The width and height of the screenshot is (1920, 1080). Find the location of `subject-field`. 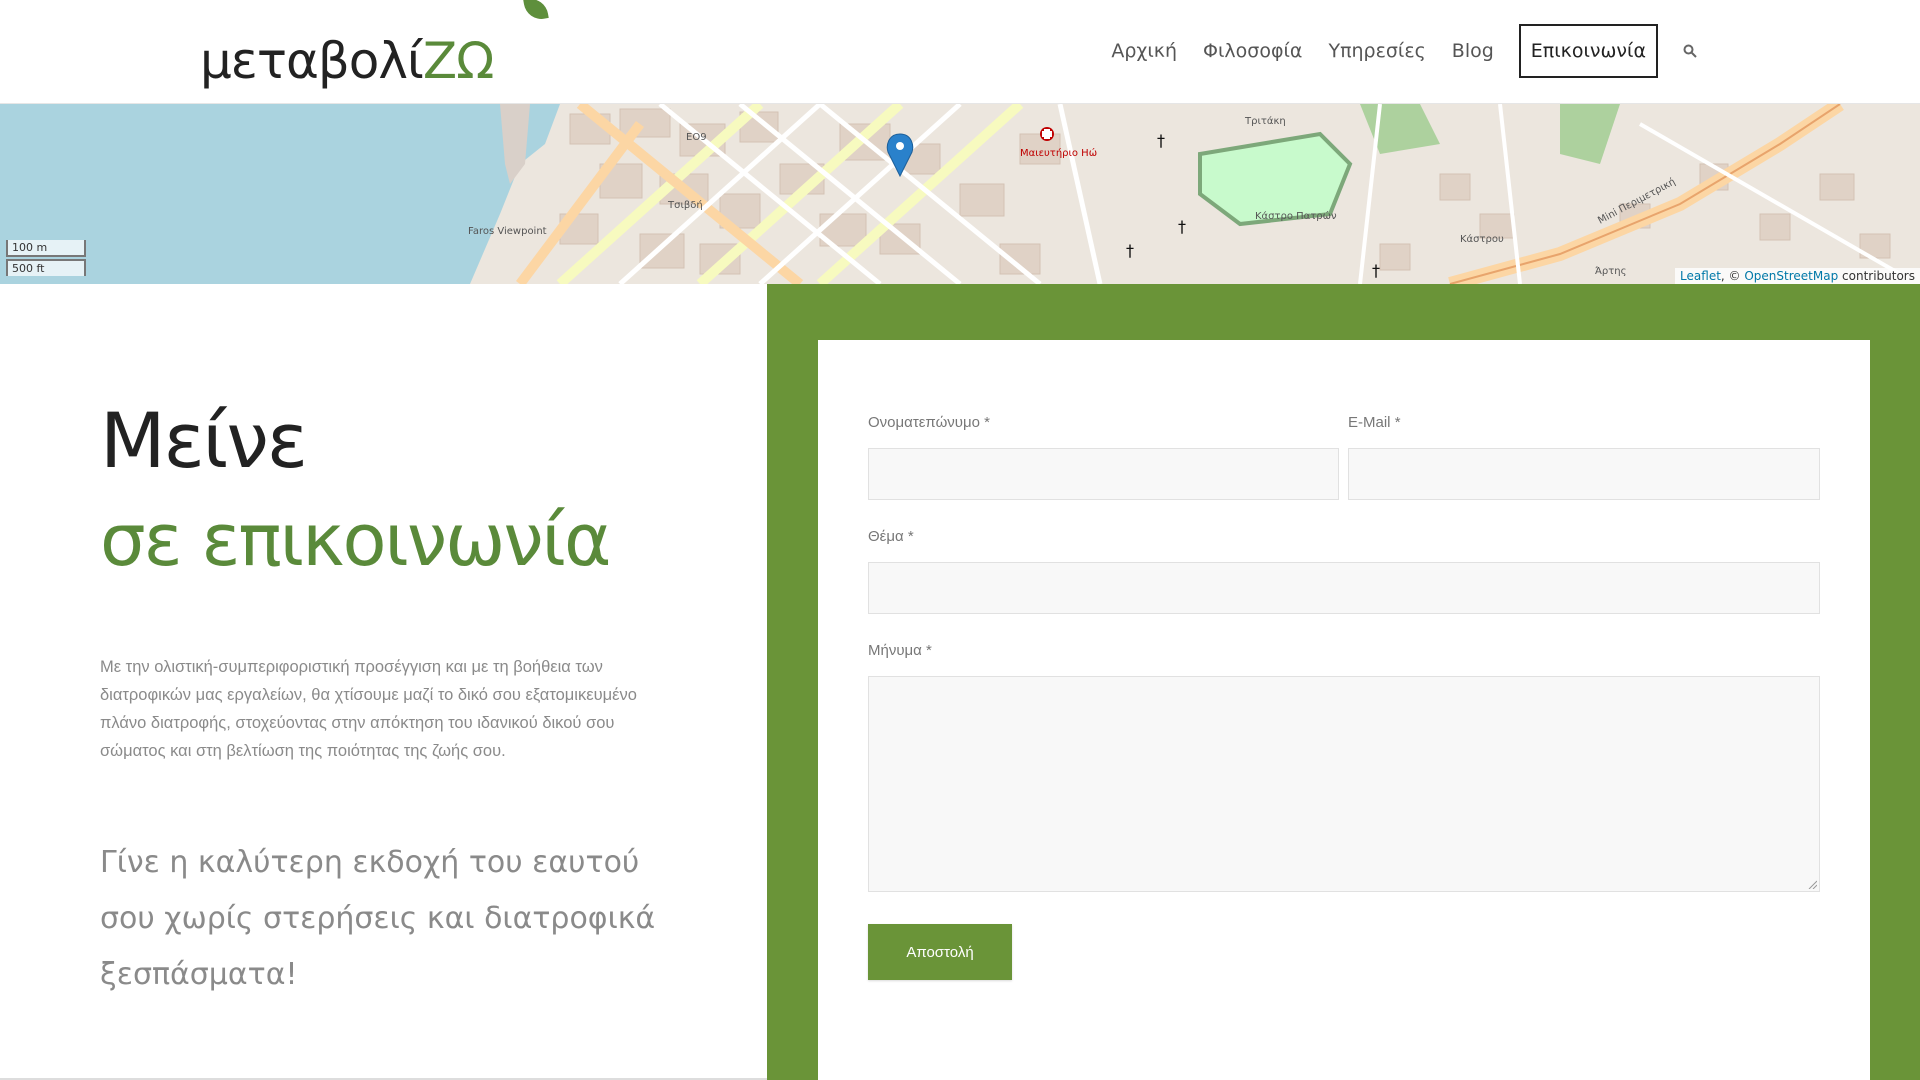

subject-field is located at coordinates (1344, 588).